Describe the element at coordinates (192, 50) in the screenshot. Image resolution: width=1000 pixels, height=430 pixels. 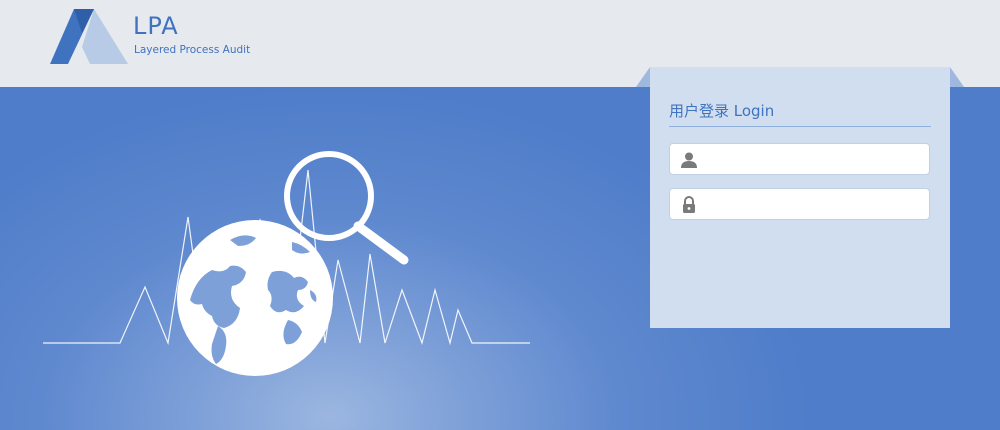
I see `brand-tagline: Layered Process Audit` at that location.